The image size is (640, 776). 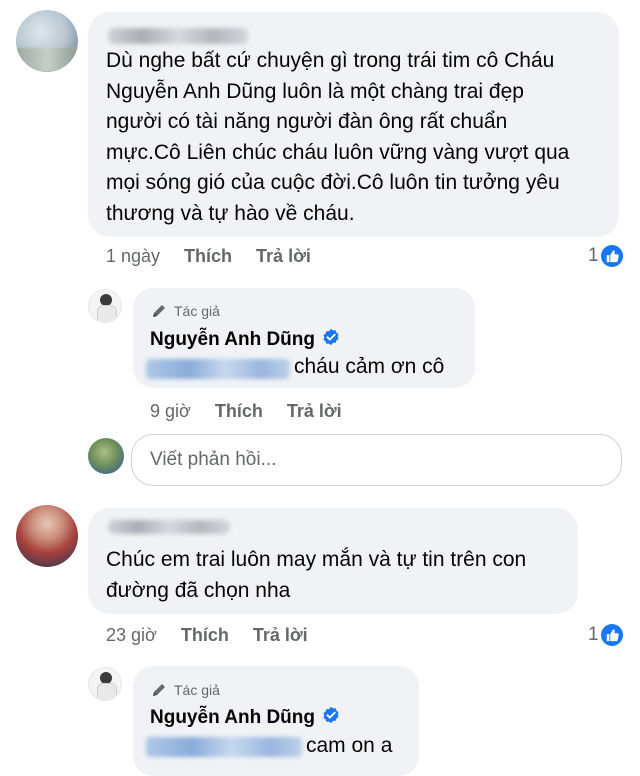 What do you see at coordinates (369, 366) in the screenshot?
I see `reply-text: cháu cảm ơn cô` at bounding box center [369, 366].